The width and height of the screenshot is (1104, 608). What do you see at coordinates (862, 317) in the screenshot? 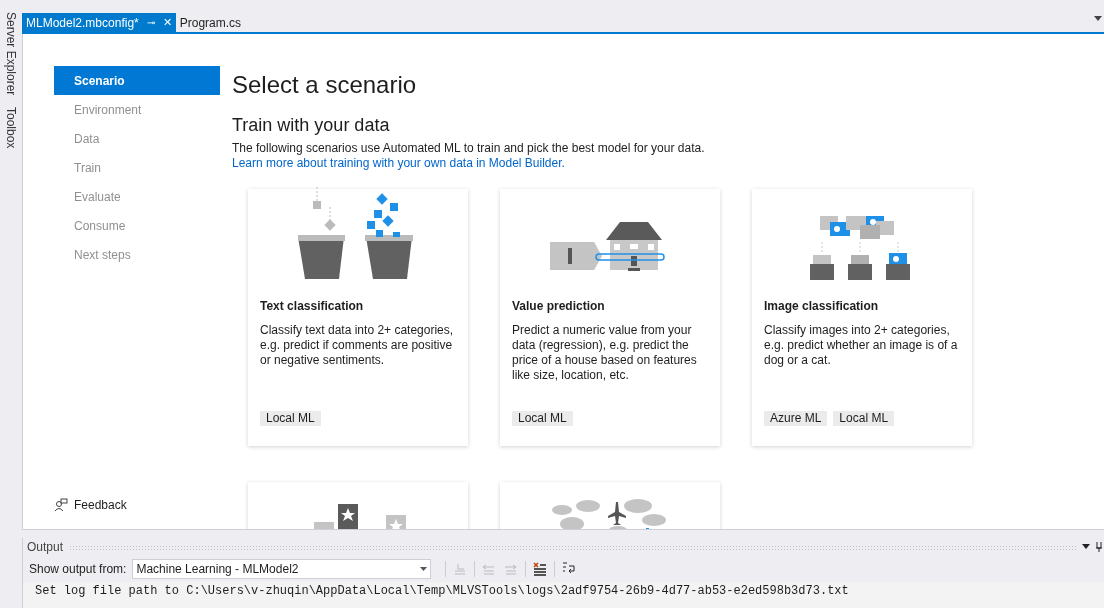
I see `scenario-card: Image classification Classify images into 2+ categories, e.g. predict whether an image is of a dog or a cat. Azure ML Local ML` at bounding box center [862, 317].